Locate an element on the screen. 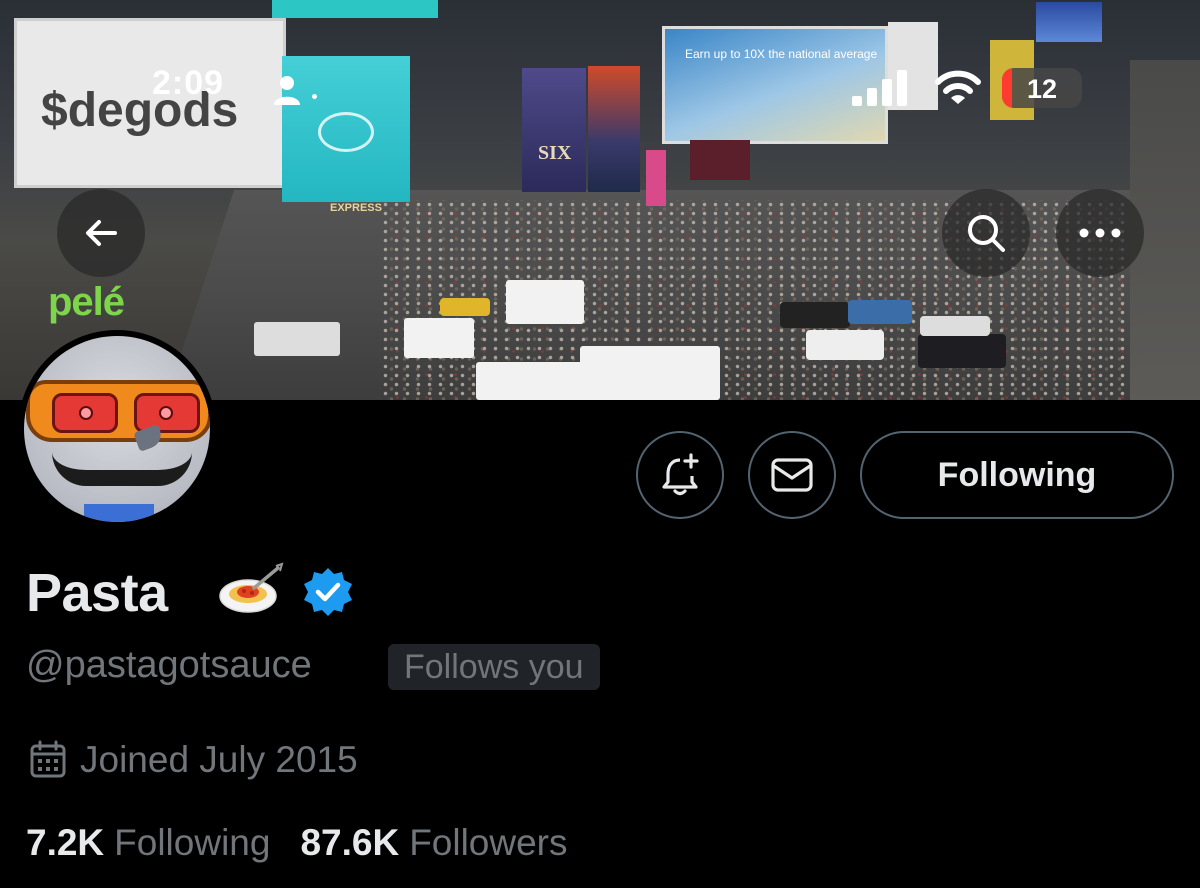  battery-percent: 12 is located at coordinates (1042, 89).